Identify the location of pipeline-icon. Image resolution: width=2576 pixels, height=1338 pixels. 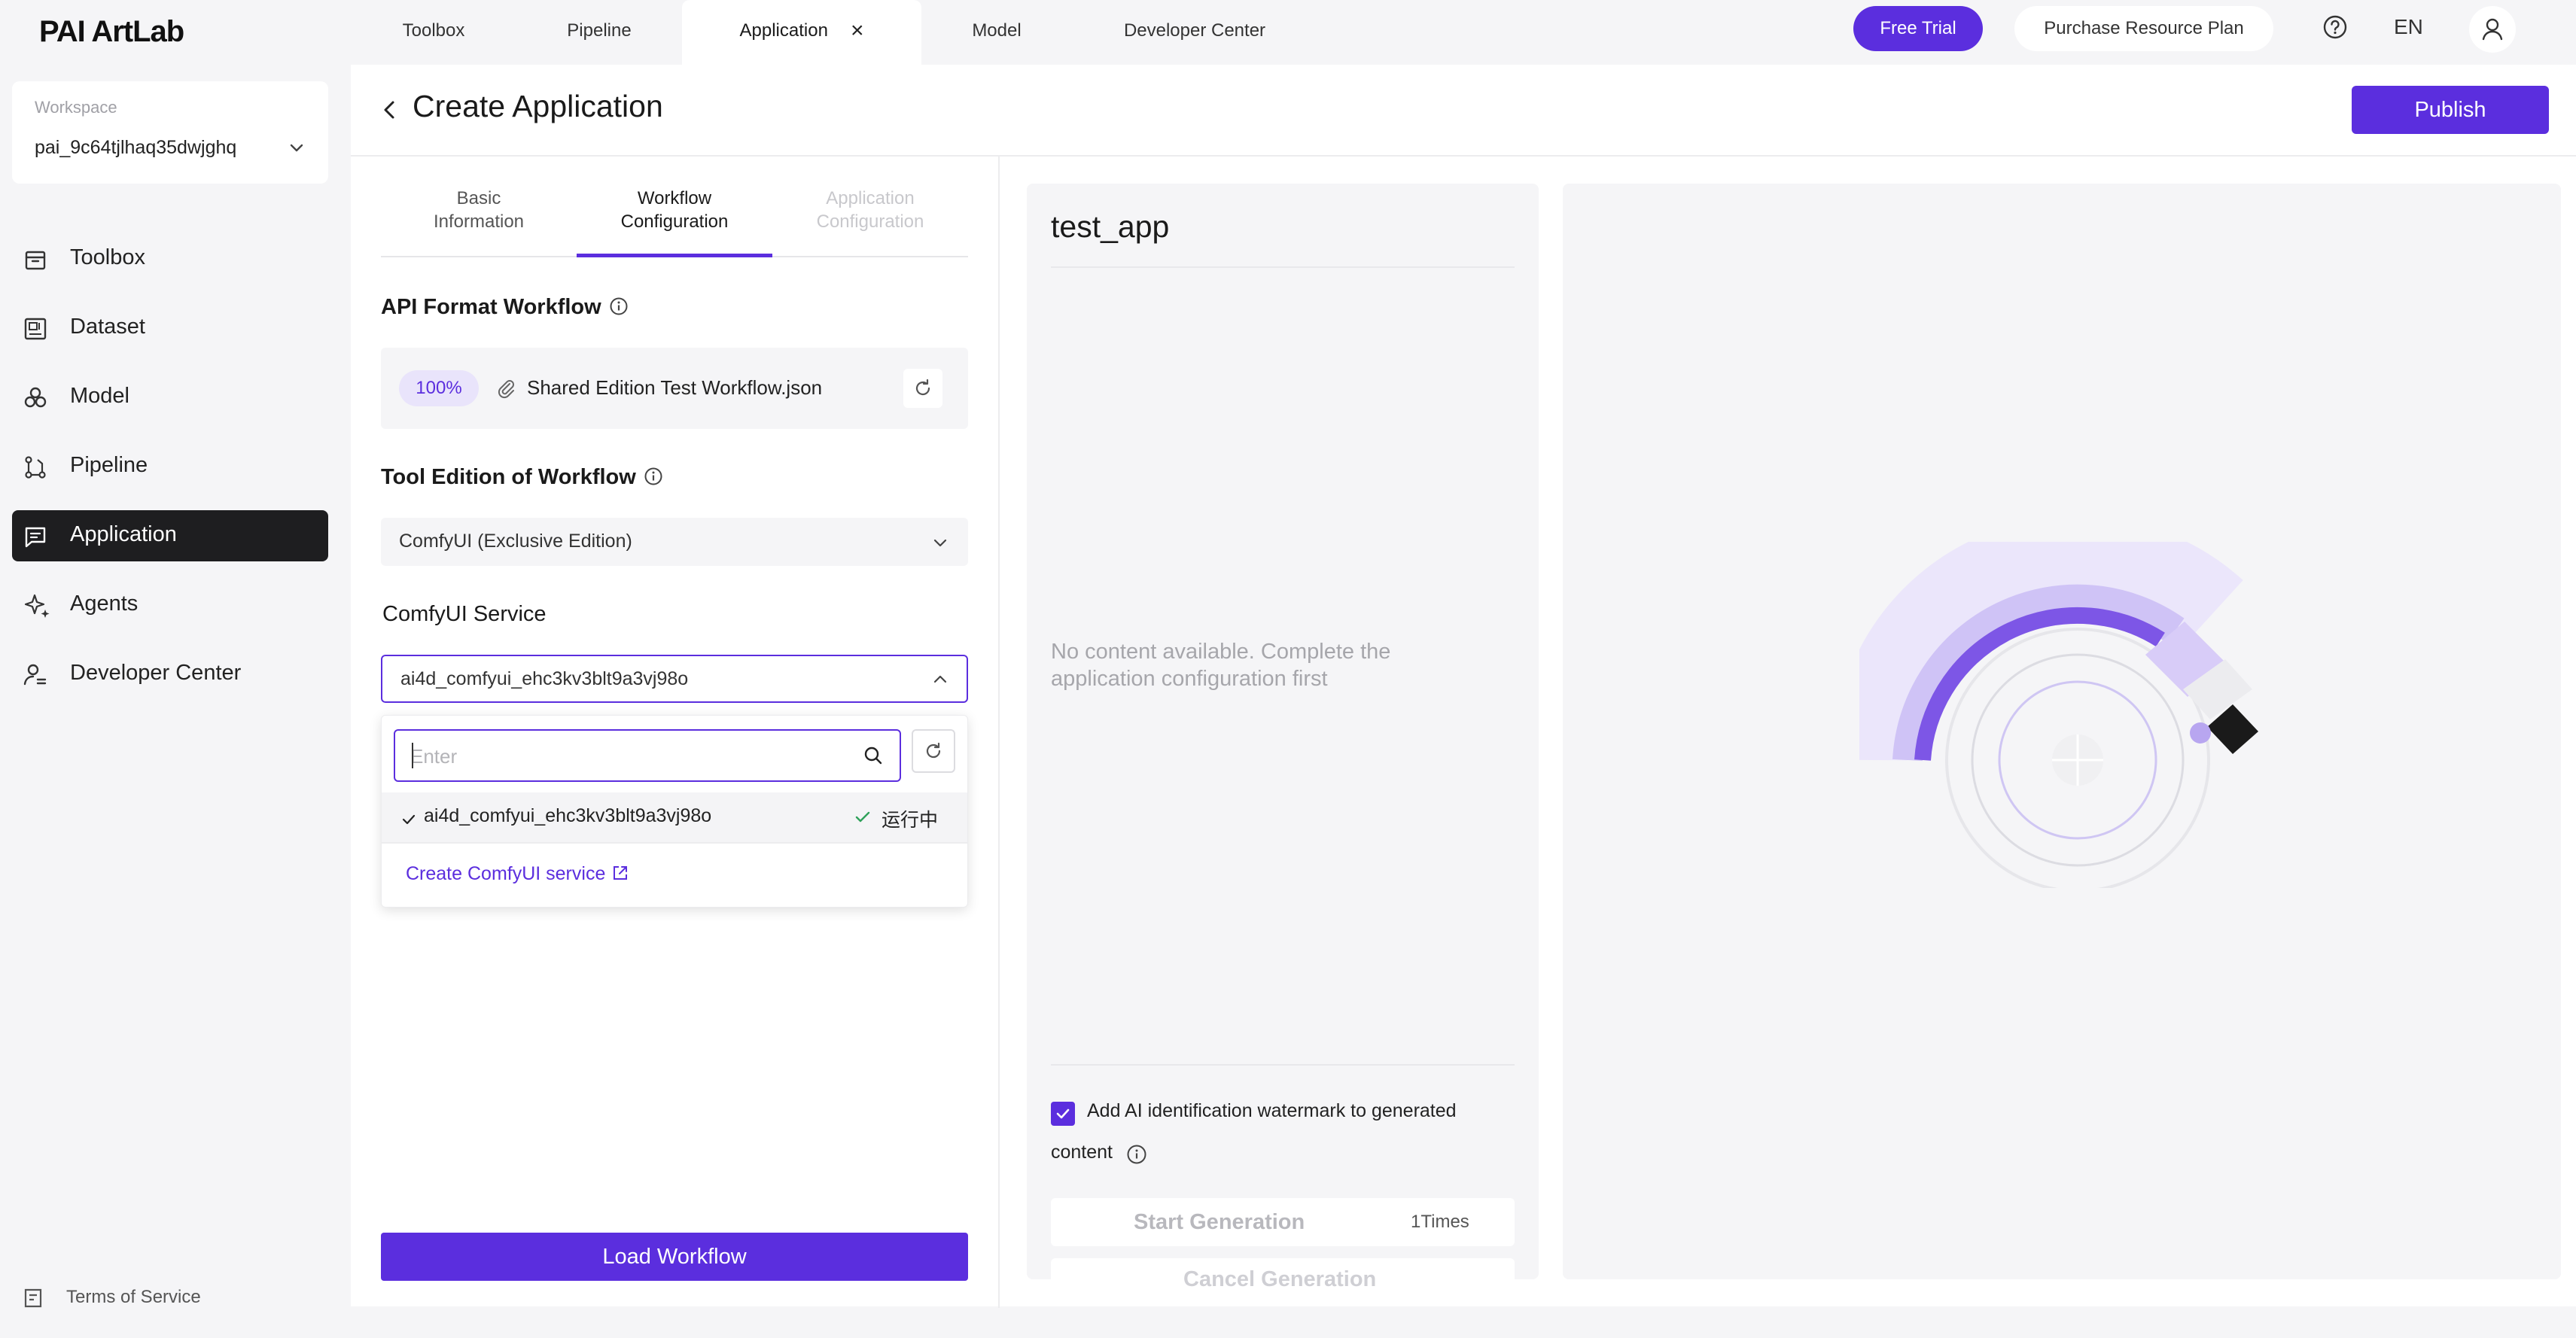
(36, 467).